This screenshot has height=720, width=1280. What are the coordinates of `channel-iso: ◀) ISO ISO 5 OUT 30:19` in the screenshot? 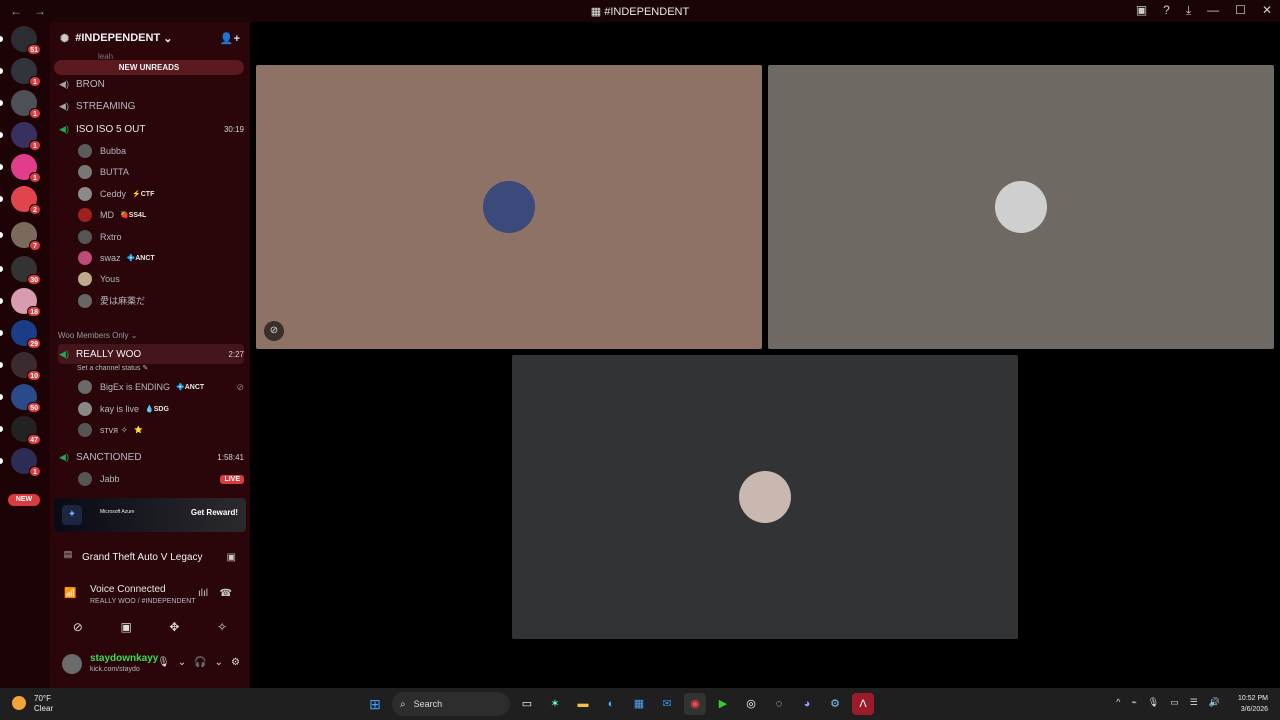 It's located at (151, 129).